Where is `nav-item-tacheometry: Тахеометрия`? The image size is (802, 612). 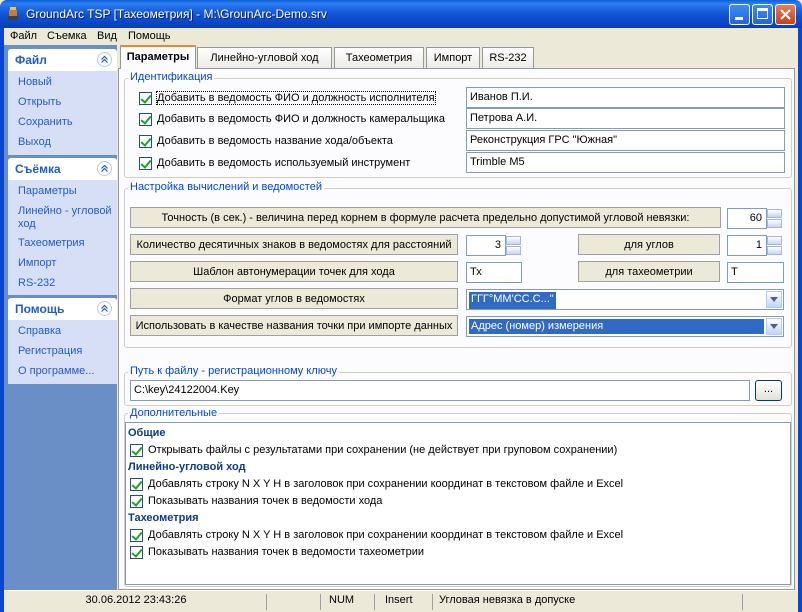
nav-item-tacheometry: Тахеометрия is located at coordinates (51, 243).